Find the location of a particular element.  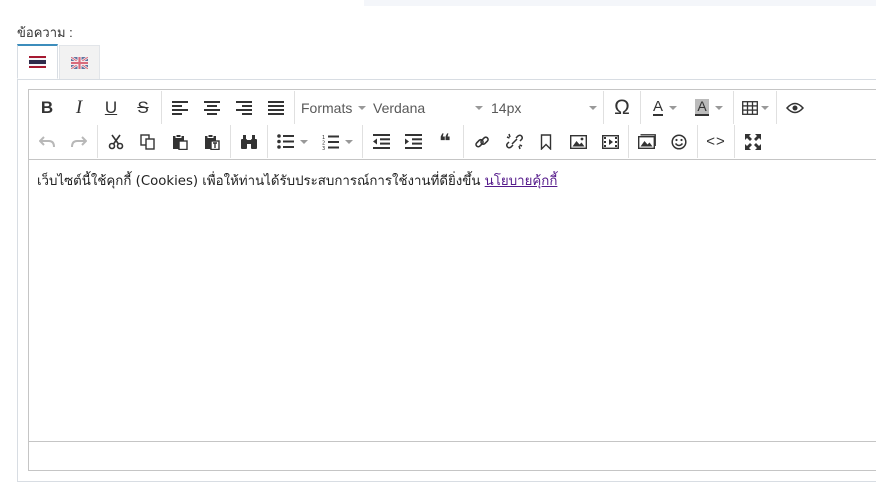

special-character-button: Ω is located at coordinates (622, 108).